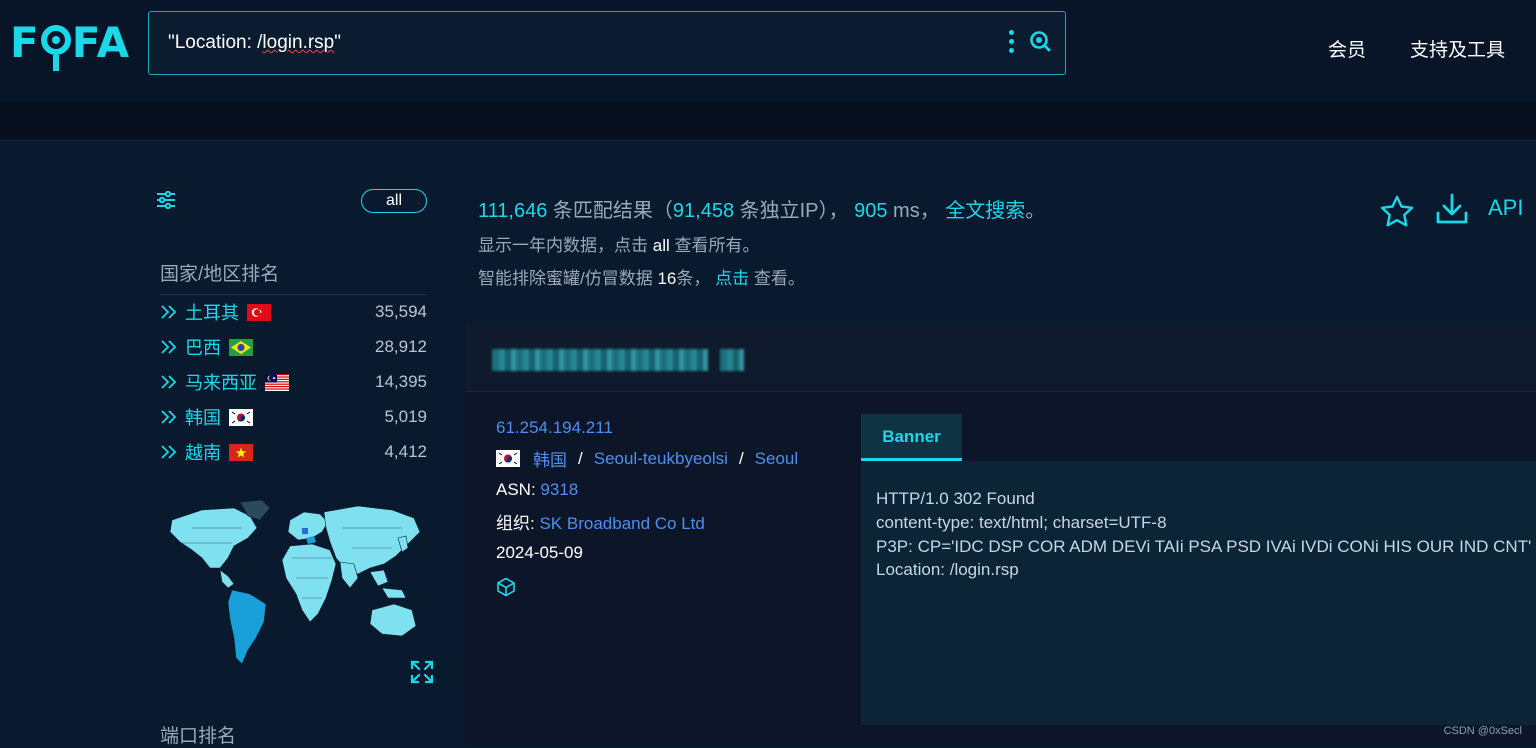 This screenshot has height=748, width=1536. I want to click on download-icon, so click(1452, 209).